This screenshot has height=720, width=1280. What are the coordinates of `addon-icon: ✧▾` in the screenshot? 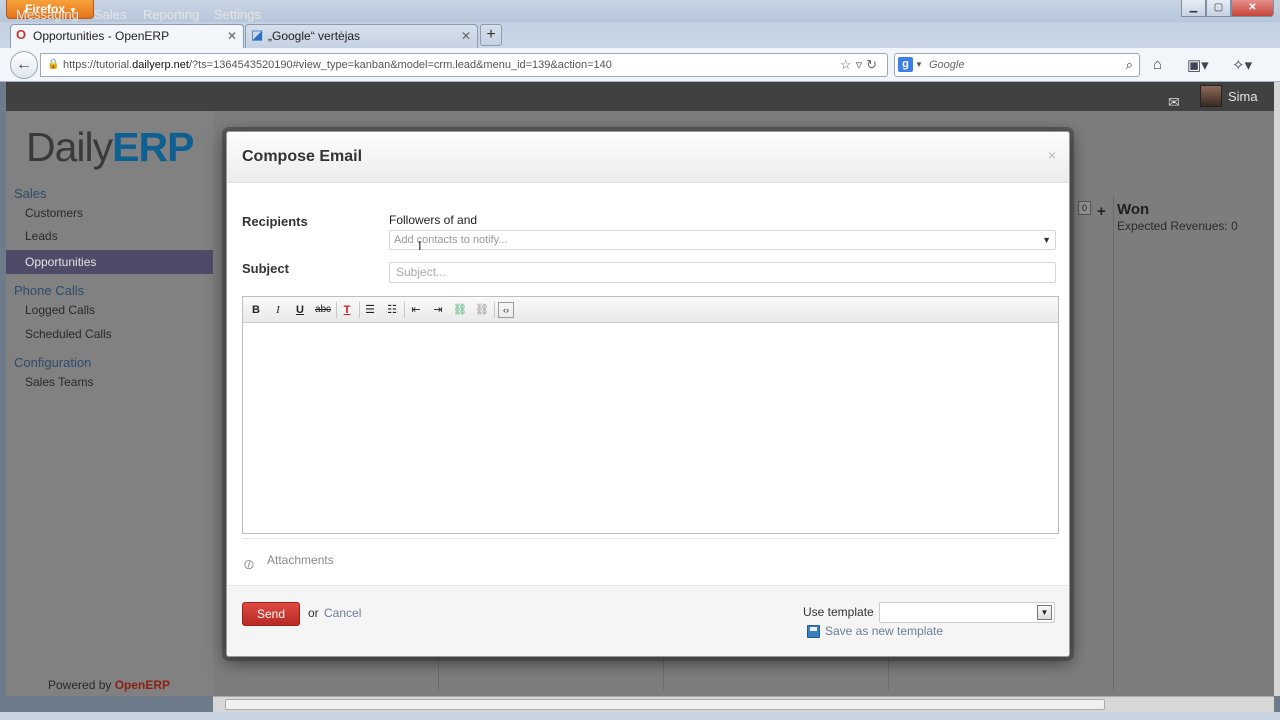 It's located at (1242, 65).